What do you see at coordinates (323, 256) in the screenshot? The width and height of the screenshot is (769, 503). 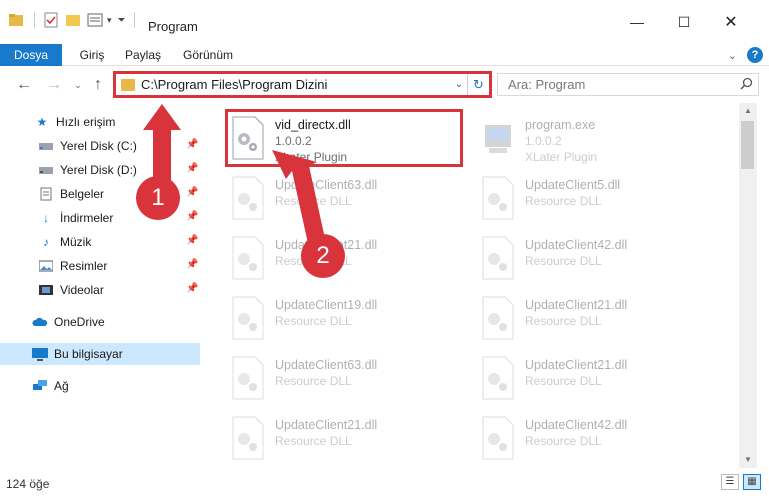 I see `step-2-badge: 2` at bounding box center [323, 256].